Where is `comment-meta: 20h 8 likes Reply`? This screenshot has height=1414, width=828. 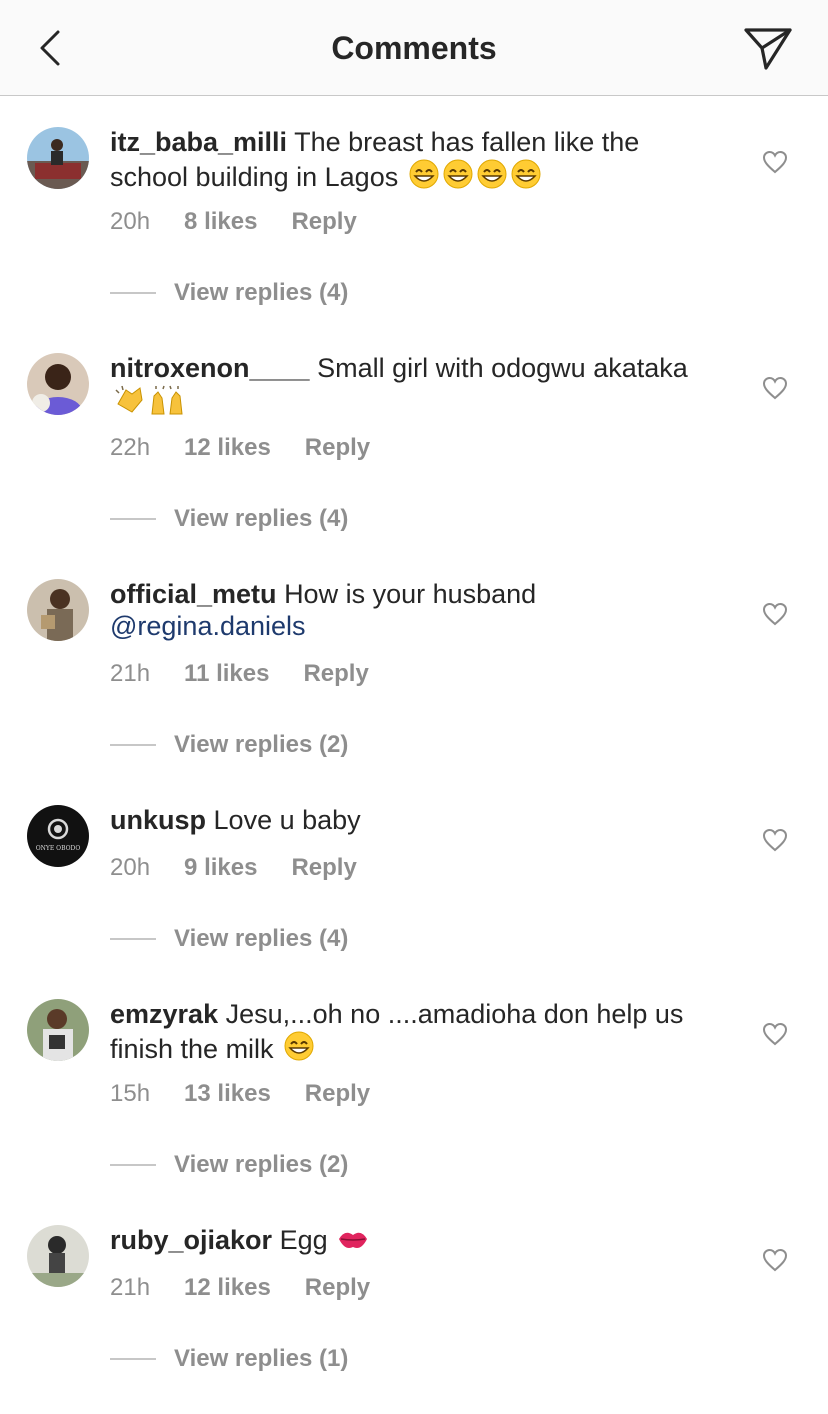
comment-meta: 20h 8 likes Reply is located at coordinates (250, 222).